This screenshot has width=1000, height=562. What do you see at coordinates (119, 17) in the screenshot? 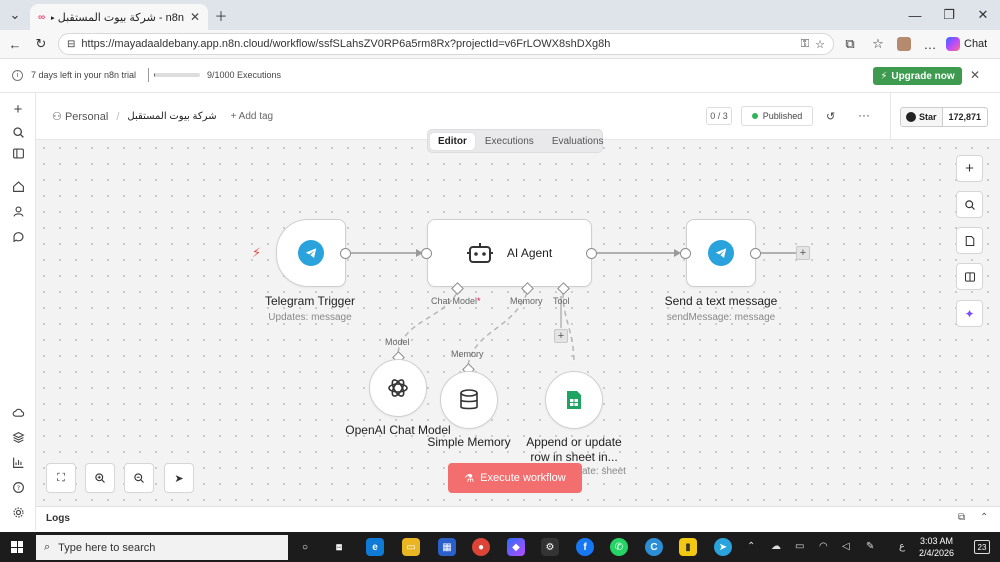
I see `browser-tab: ∞ n8n - شركة بيوت المستقبل ▶ ✕` at bounding box center [119, 17].